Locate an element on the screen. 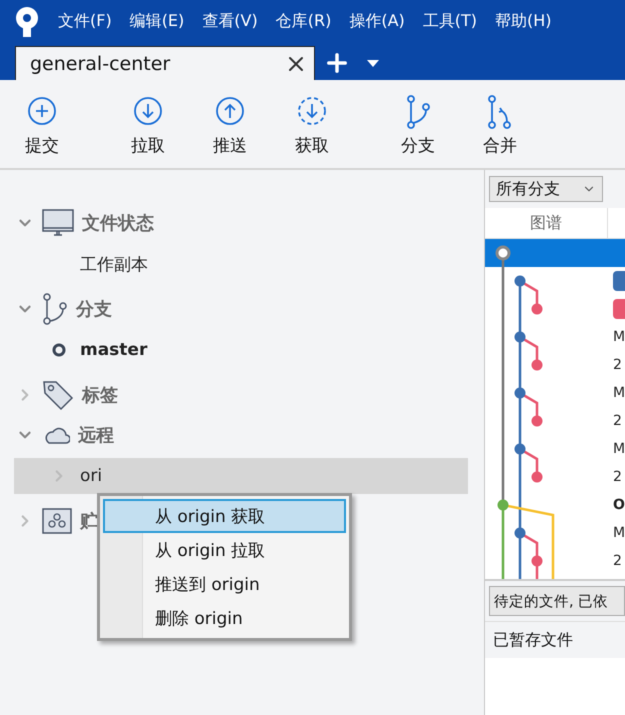 This screenshot has height=715, width=625. plus-circle-icon is located at coordinates (42, 111).